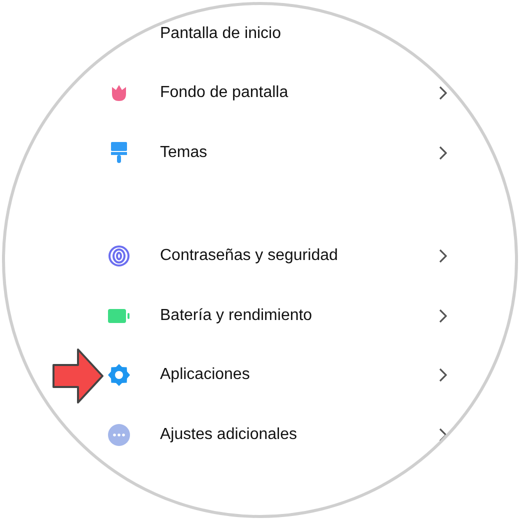 This screenshot has height=520, width=520. Describe the element at coordinates (205, 375) in the screenshot. I see `row-label: Aplicaciones` at that location.